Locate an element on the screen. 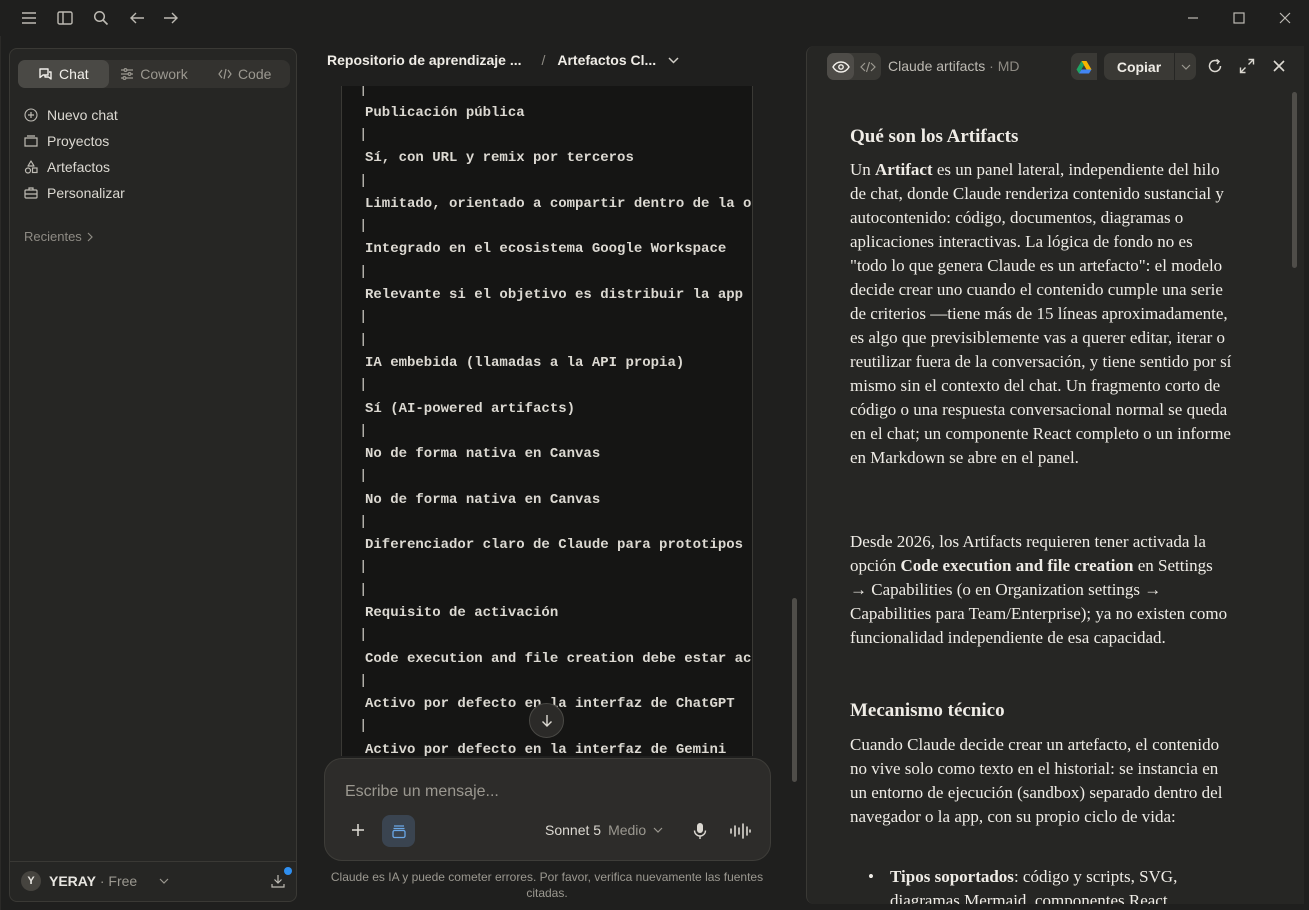  menu-icon is located at coordinates (29, 18).